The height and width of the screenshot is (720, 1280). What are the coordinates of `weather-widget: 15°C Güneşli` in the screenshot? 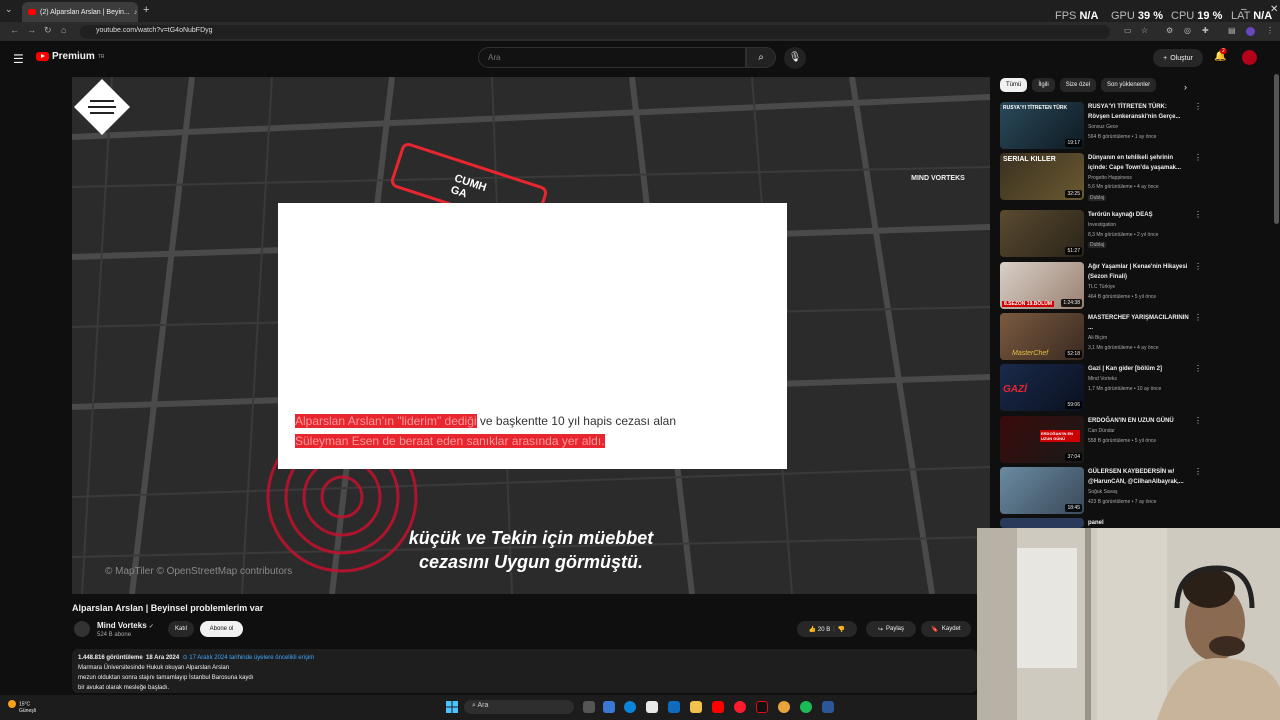 It's located at (22, 707).